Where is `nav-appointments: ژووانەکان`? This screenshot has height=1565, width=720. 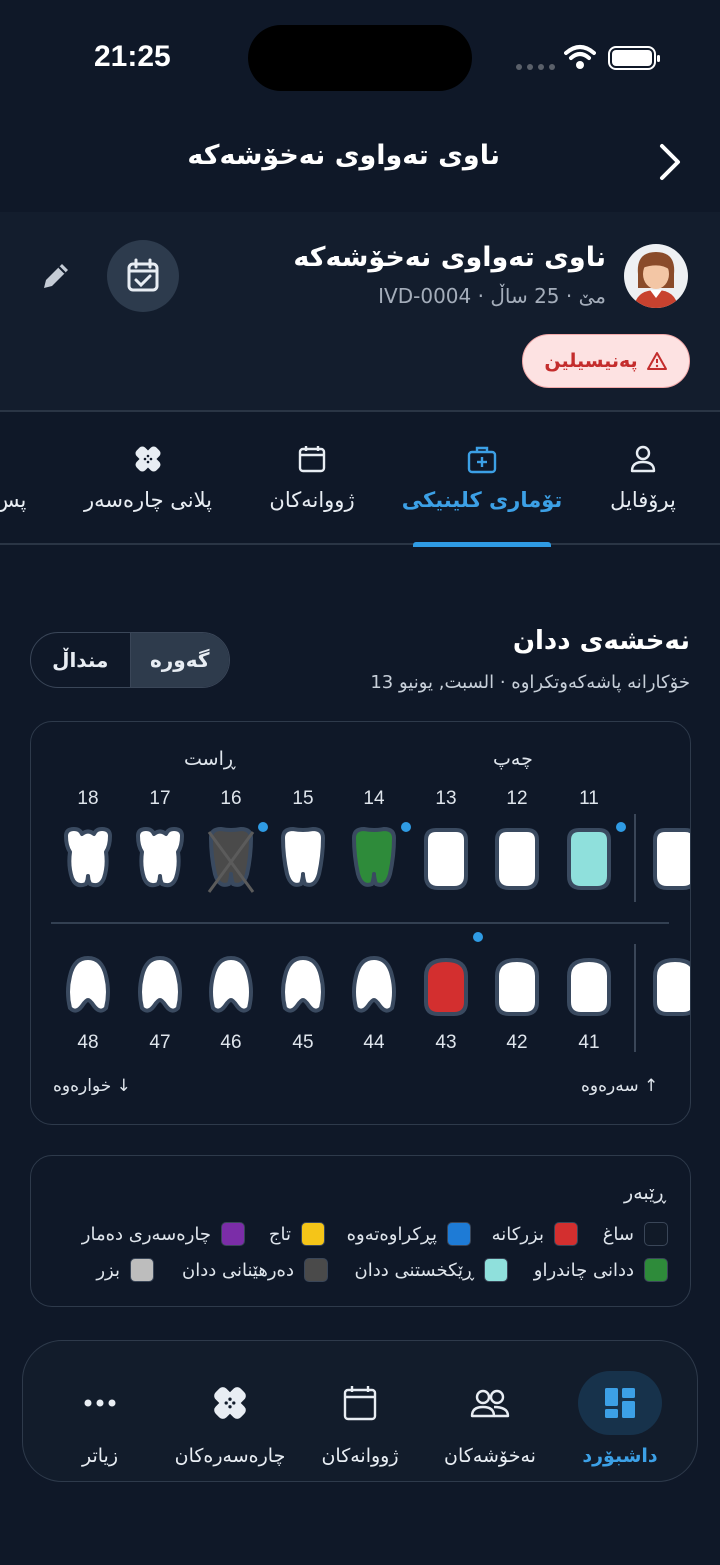 nav-appointments: ژووانەکان is located at coordinates (360, 1411).